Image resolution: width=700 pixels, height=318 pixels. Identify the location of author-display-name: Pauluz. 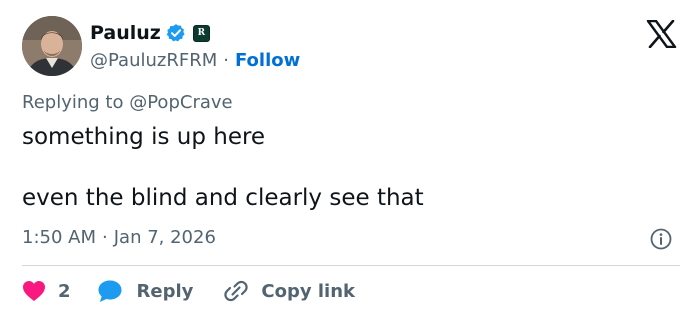
(125, 33).